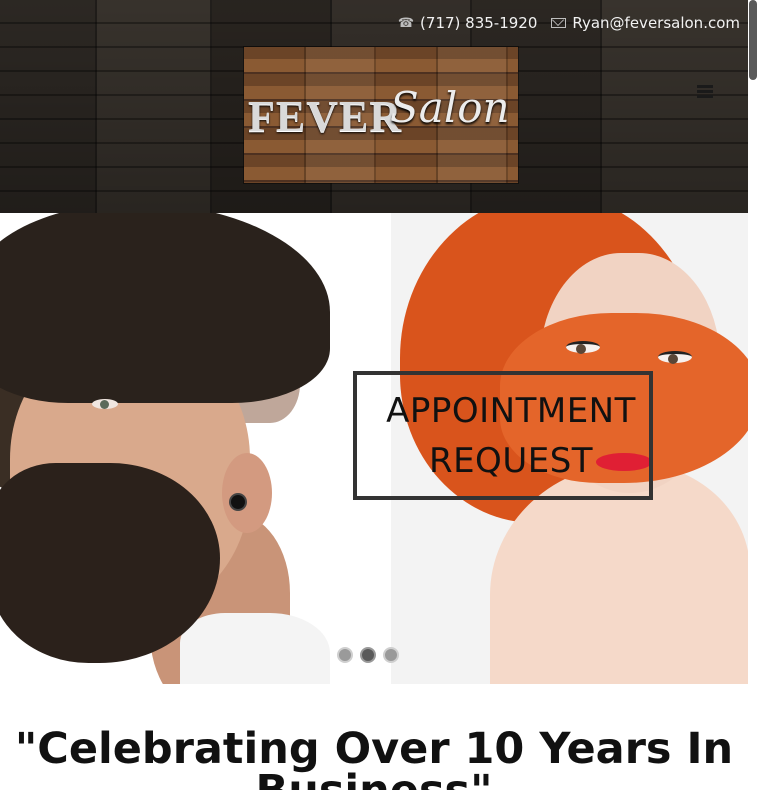 The image size is (768, 790). Describe the element at coordinates (374, 757) in the screenshot. I see `page-headline: "Celebrating Over 10 Years In Business"` at that location.